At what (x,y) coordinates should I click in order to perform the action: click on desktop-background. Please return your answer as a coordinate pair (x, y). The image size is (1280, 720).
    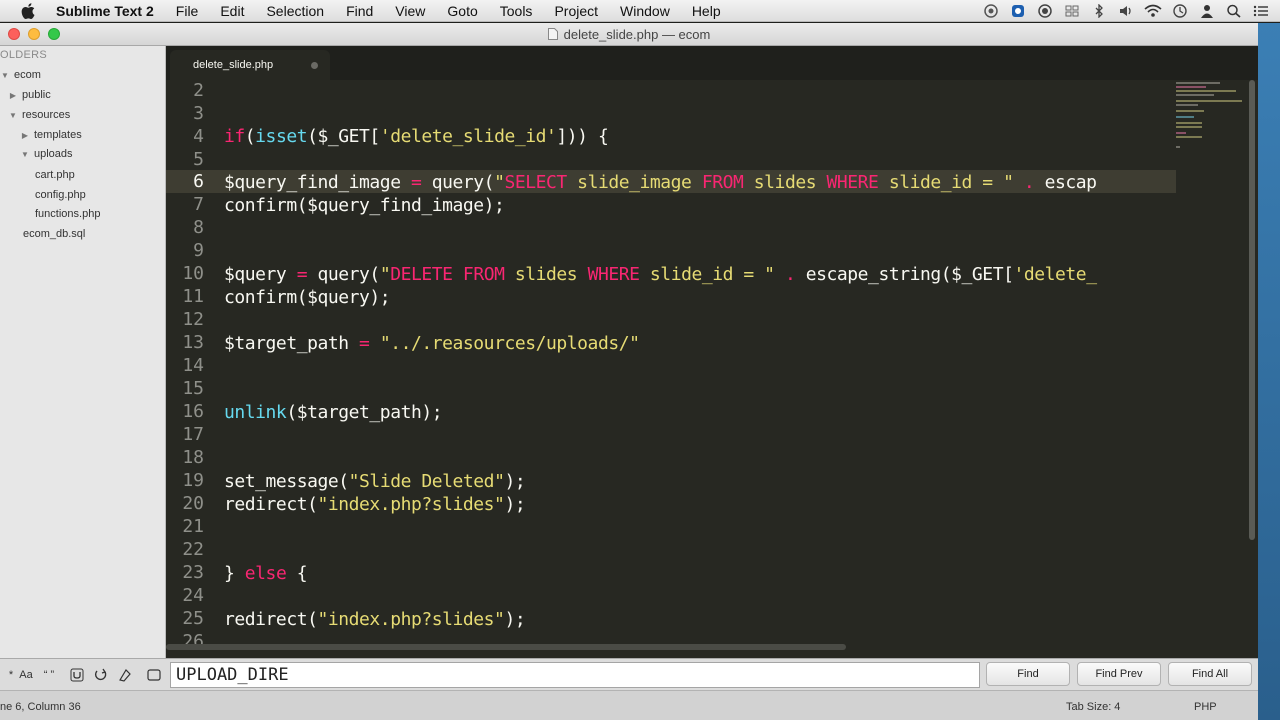
    Looking at the image, I should click on (1269, 371).